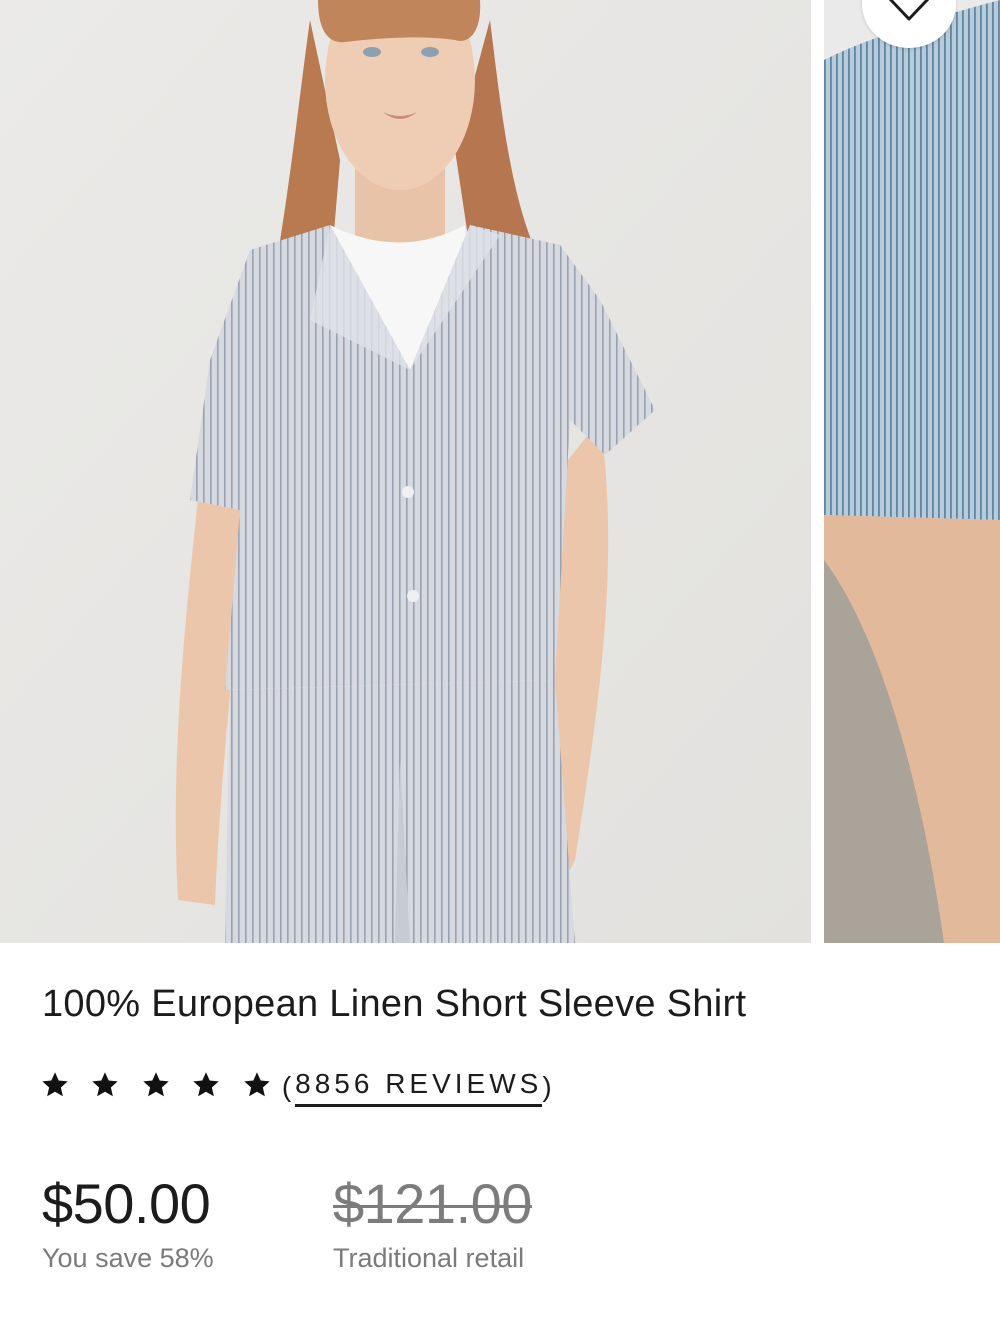 The height and width of the screenshot is (1333, 1000). What do you see at coordinates (432, 1203) in the screenshot?
I see `original-price: $121.00` at bounding box center [432, 1203].